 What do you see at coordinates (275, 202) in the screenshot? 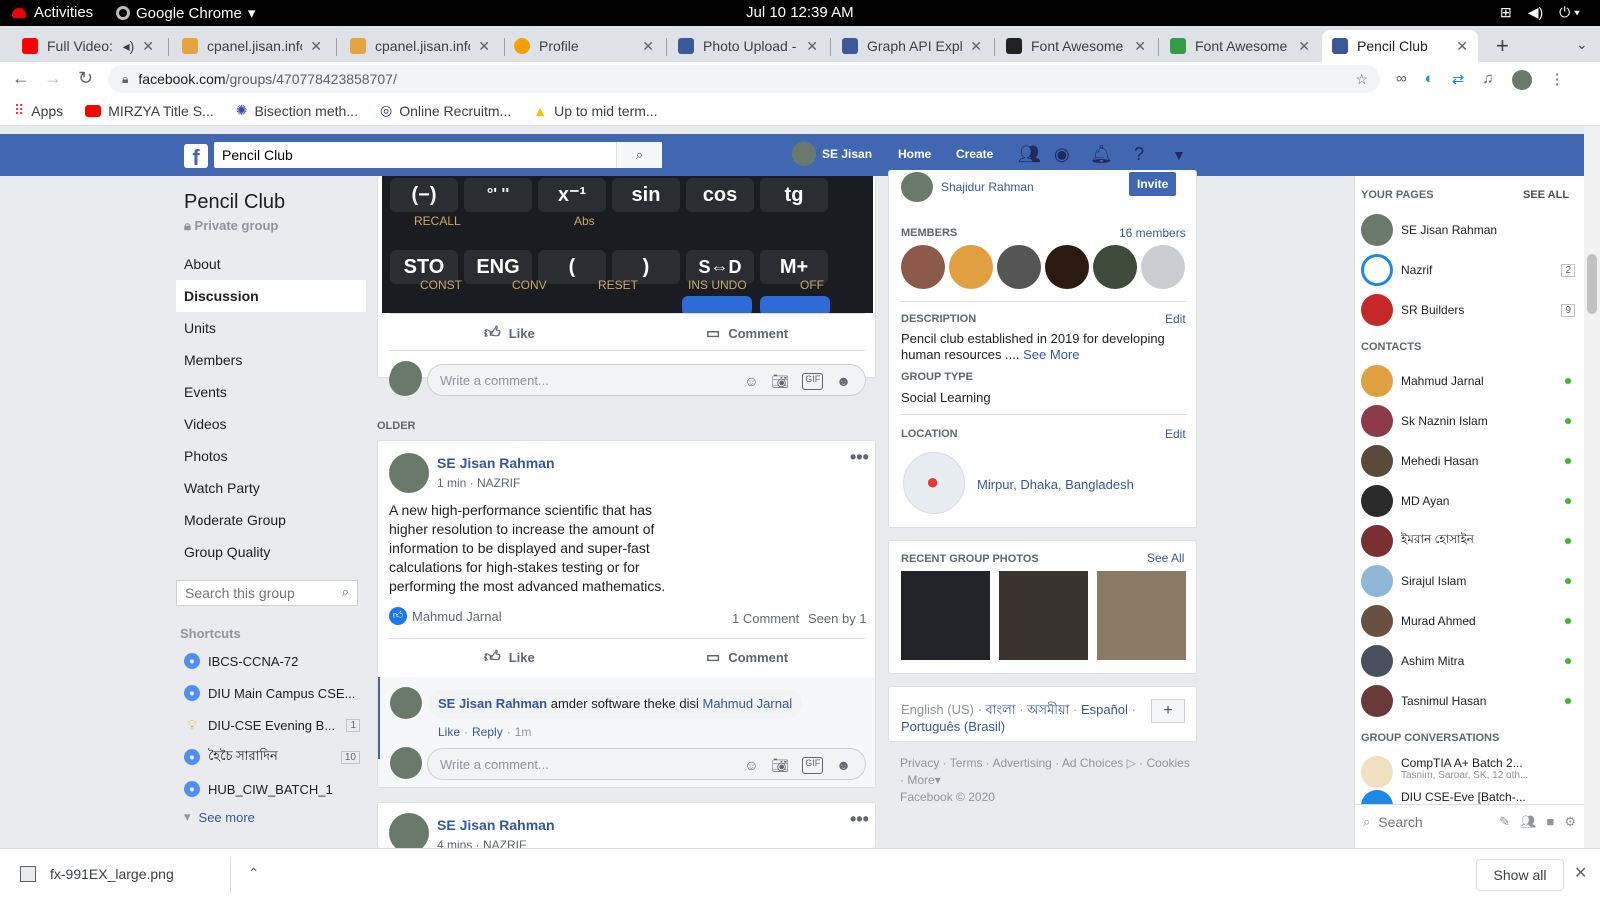
I see `group-name: Pencil Club` at bounding box center [275, 202].